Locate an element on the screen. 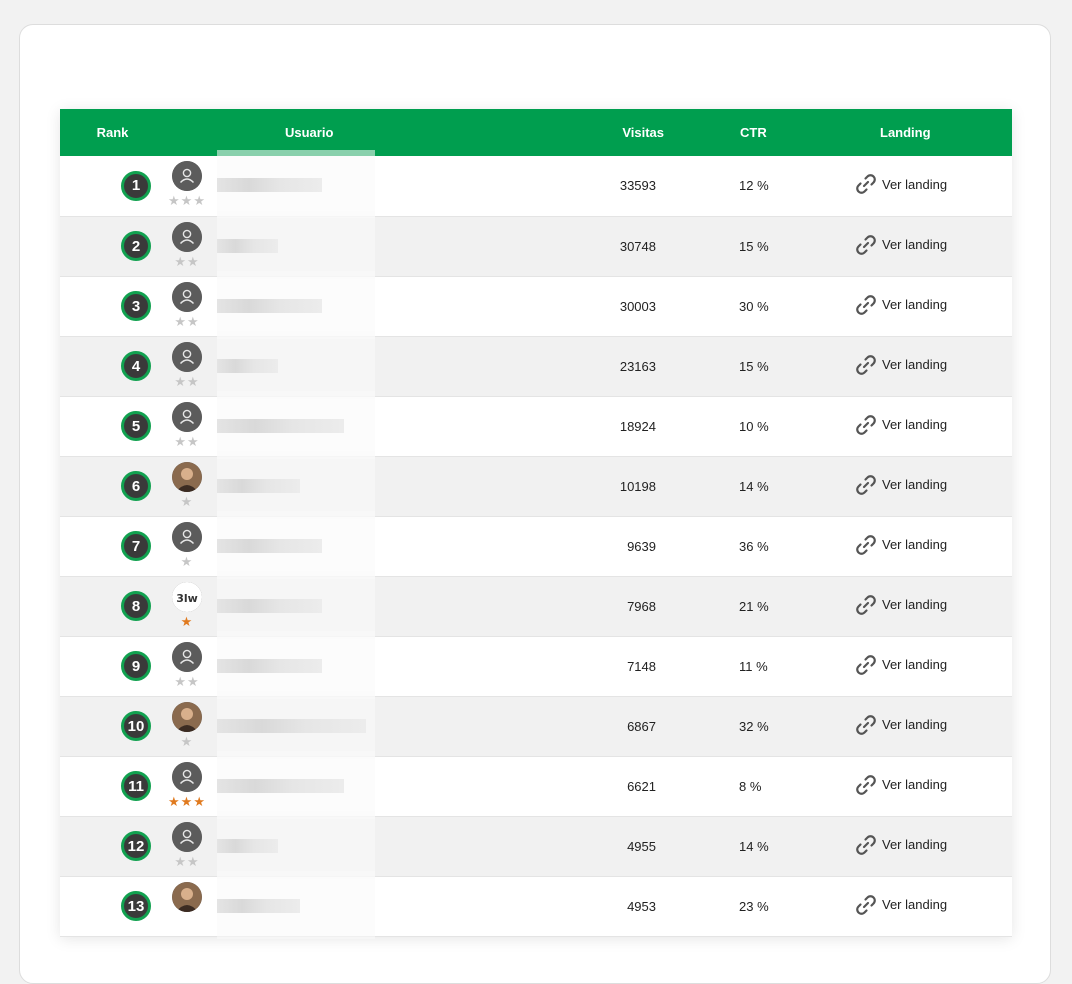 This screenshot has width=1072, height=984. table-row: 9 ★★ 7148 11 % Ver landing is located at coordinates (536, 664).